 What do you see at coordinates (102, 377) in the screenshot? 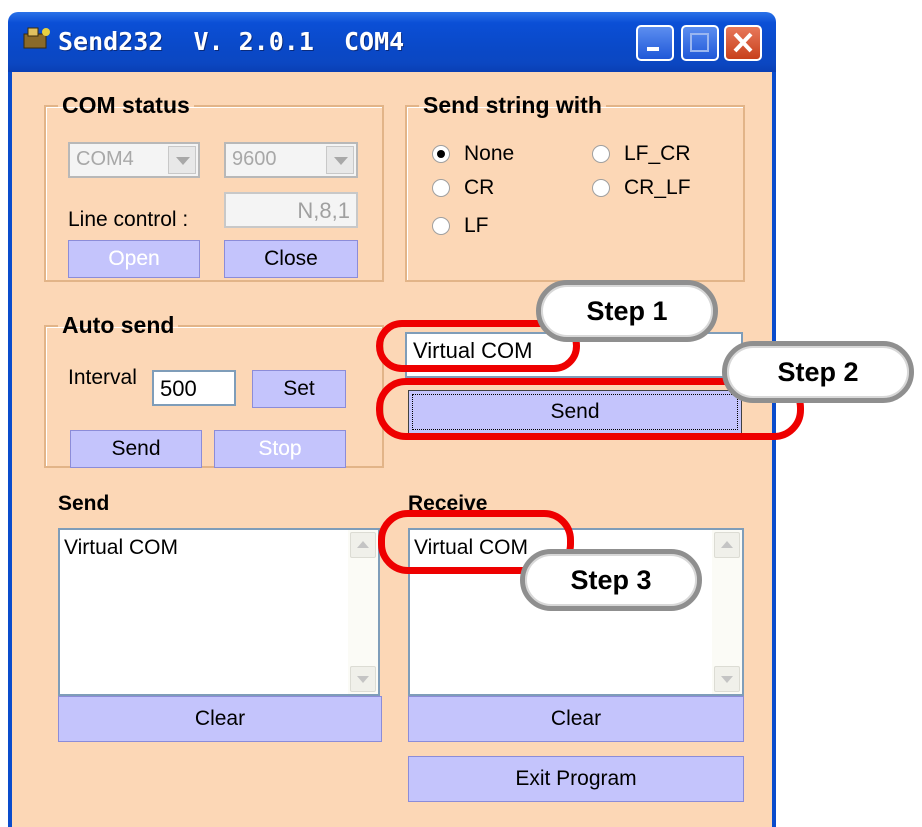
I see `interval-label: Interval` at bounding box center [102, 377].